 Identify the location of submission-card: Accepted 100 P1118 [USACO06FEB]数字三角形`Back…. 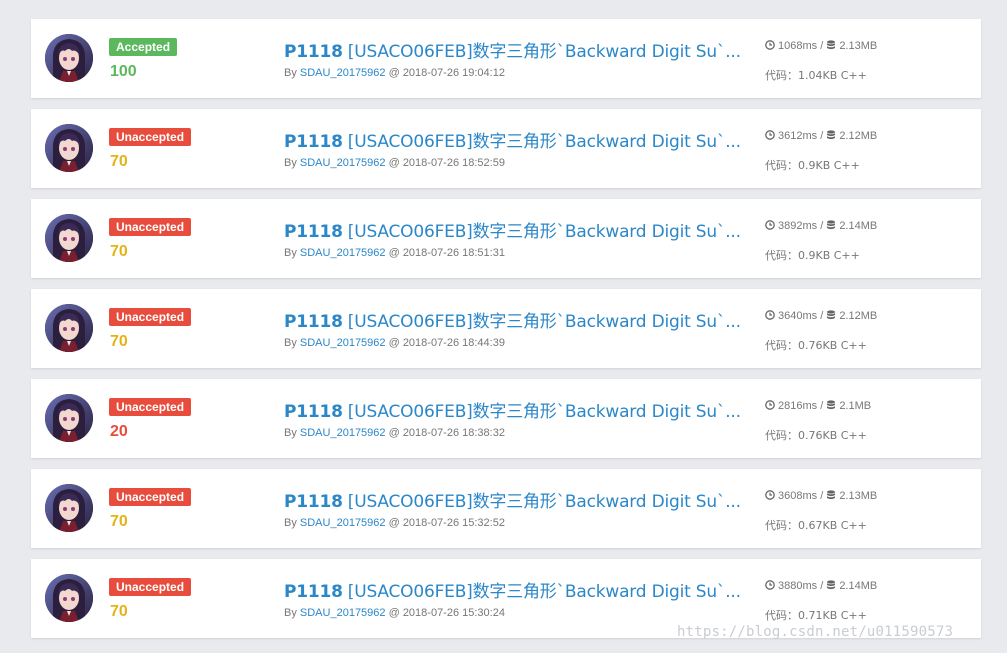
(506, 58).